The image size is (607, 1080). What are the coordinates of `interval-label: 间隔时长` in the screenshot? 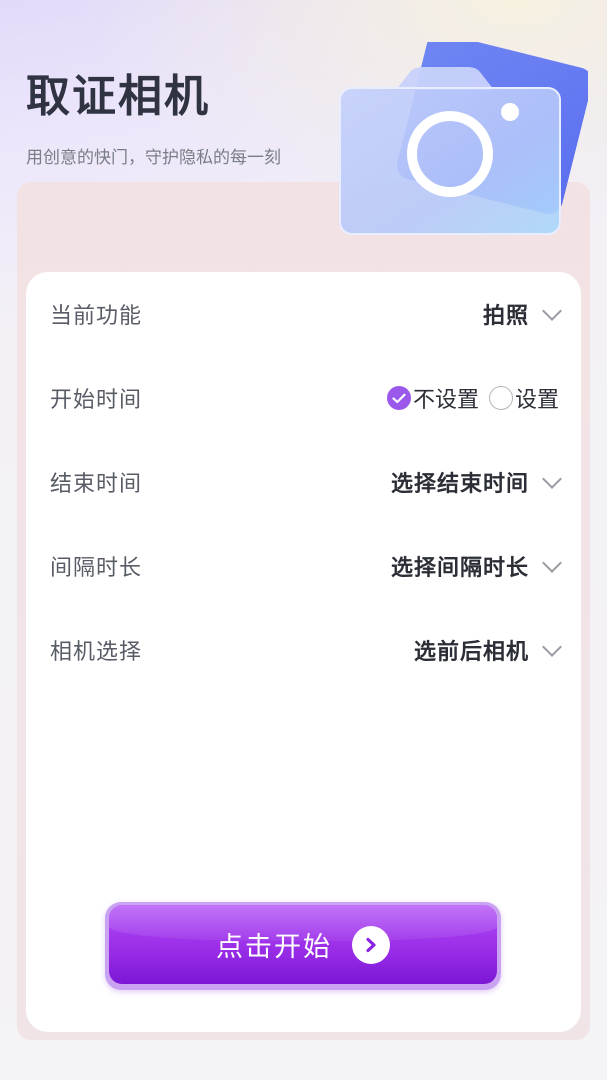 It's located at (96, 568).